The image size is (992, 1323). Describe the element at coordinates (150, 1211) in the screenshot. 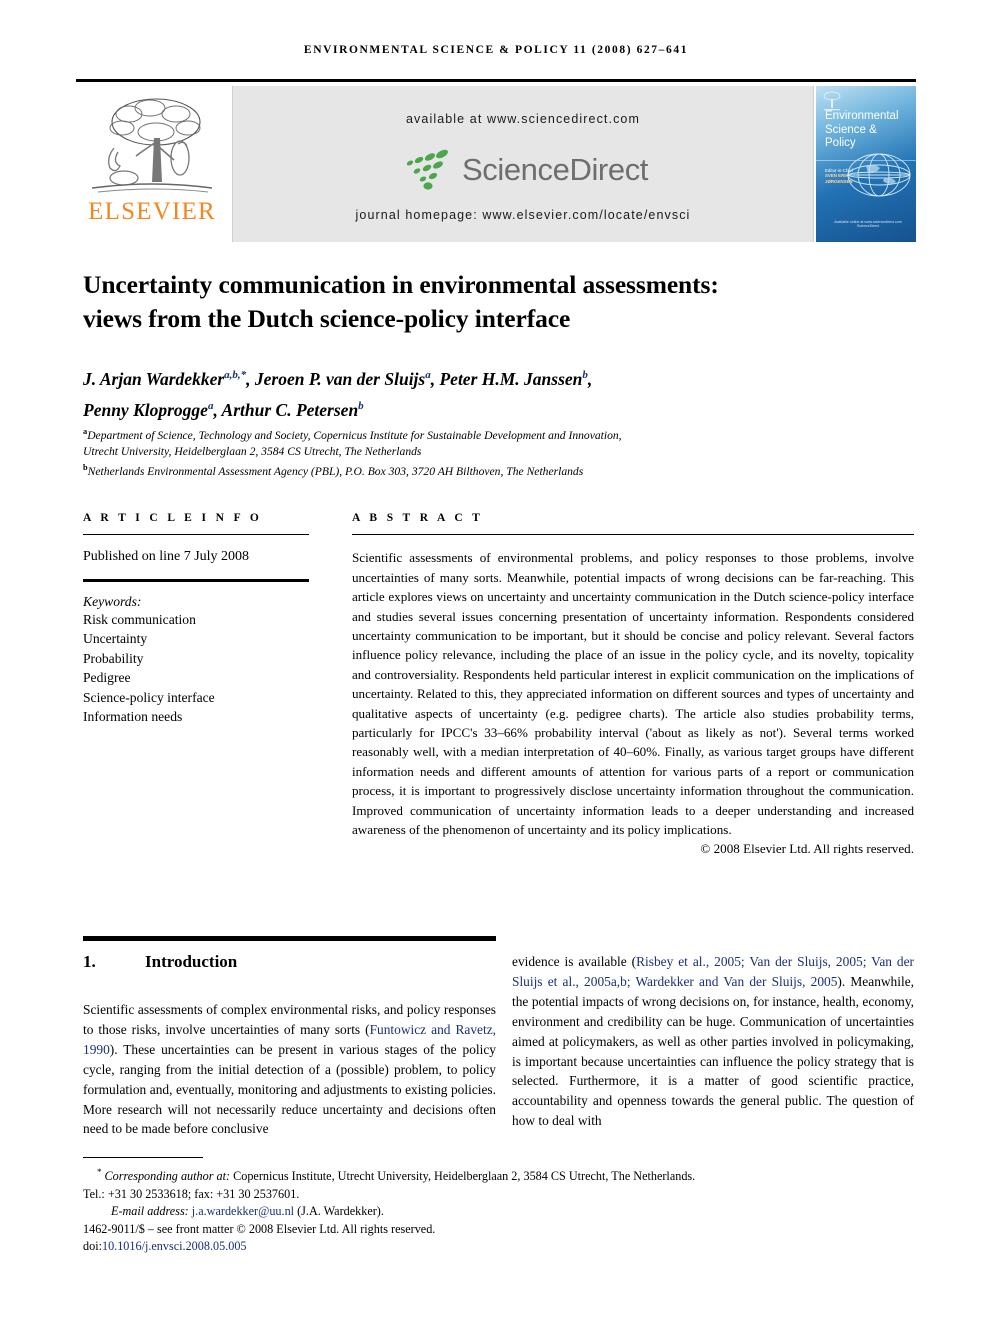

I see `email-label: E-mail address:` at that location.